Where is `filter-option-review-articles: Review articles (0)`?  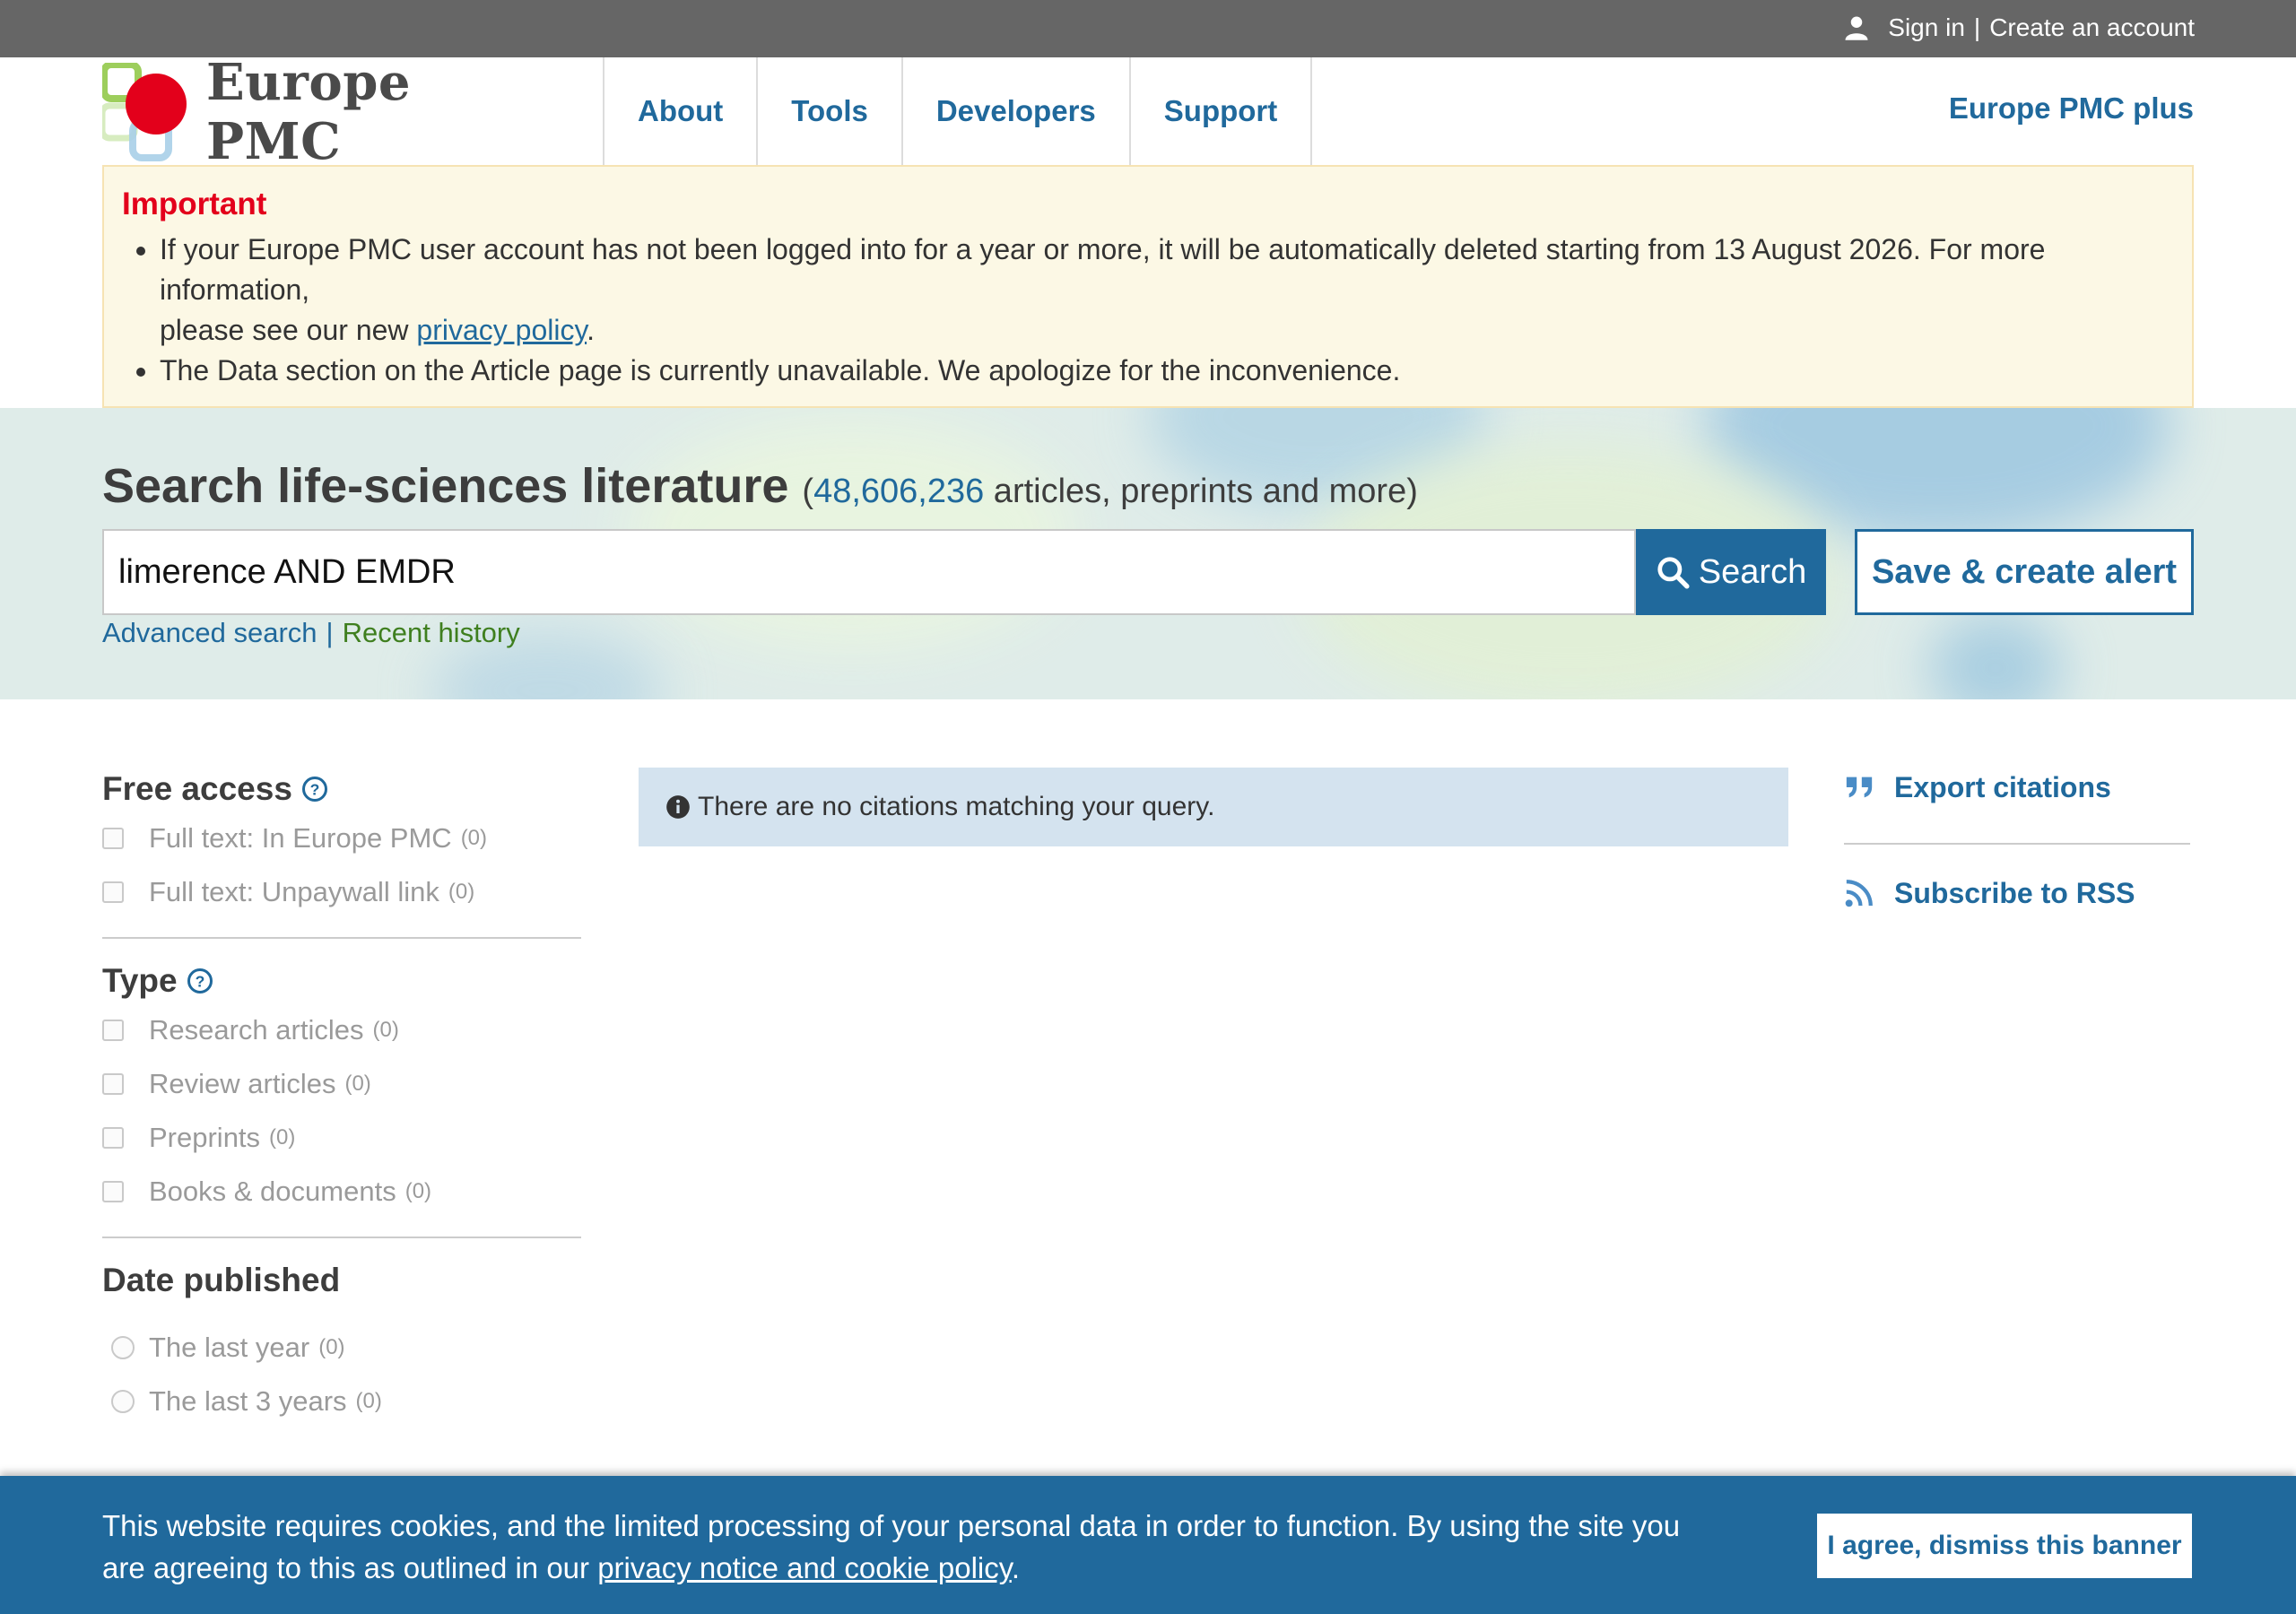
filter-option-review-articles: Review articles (0) is located at coordinates (341, 1084).